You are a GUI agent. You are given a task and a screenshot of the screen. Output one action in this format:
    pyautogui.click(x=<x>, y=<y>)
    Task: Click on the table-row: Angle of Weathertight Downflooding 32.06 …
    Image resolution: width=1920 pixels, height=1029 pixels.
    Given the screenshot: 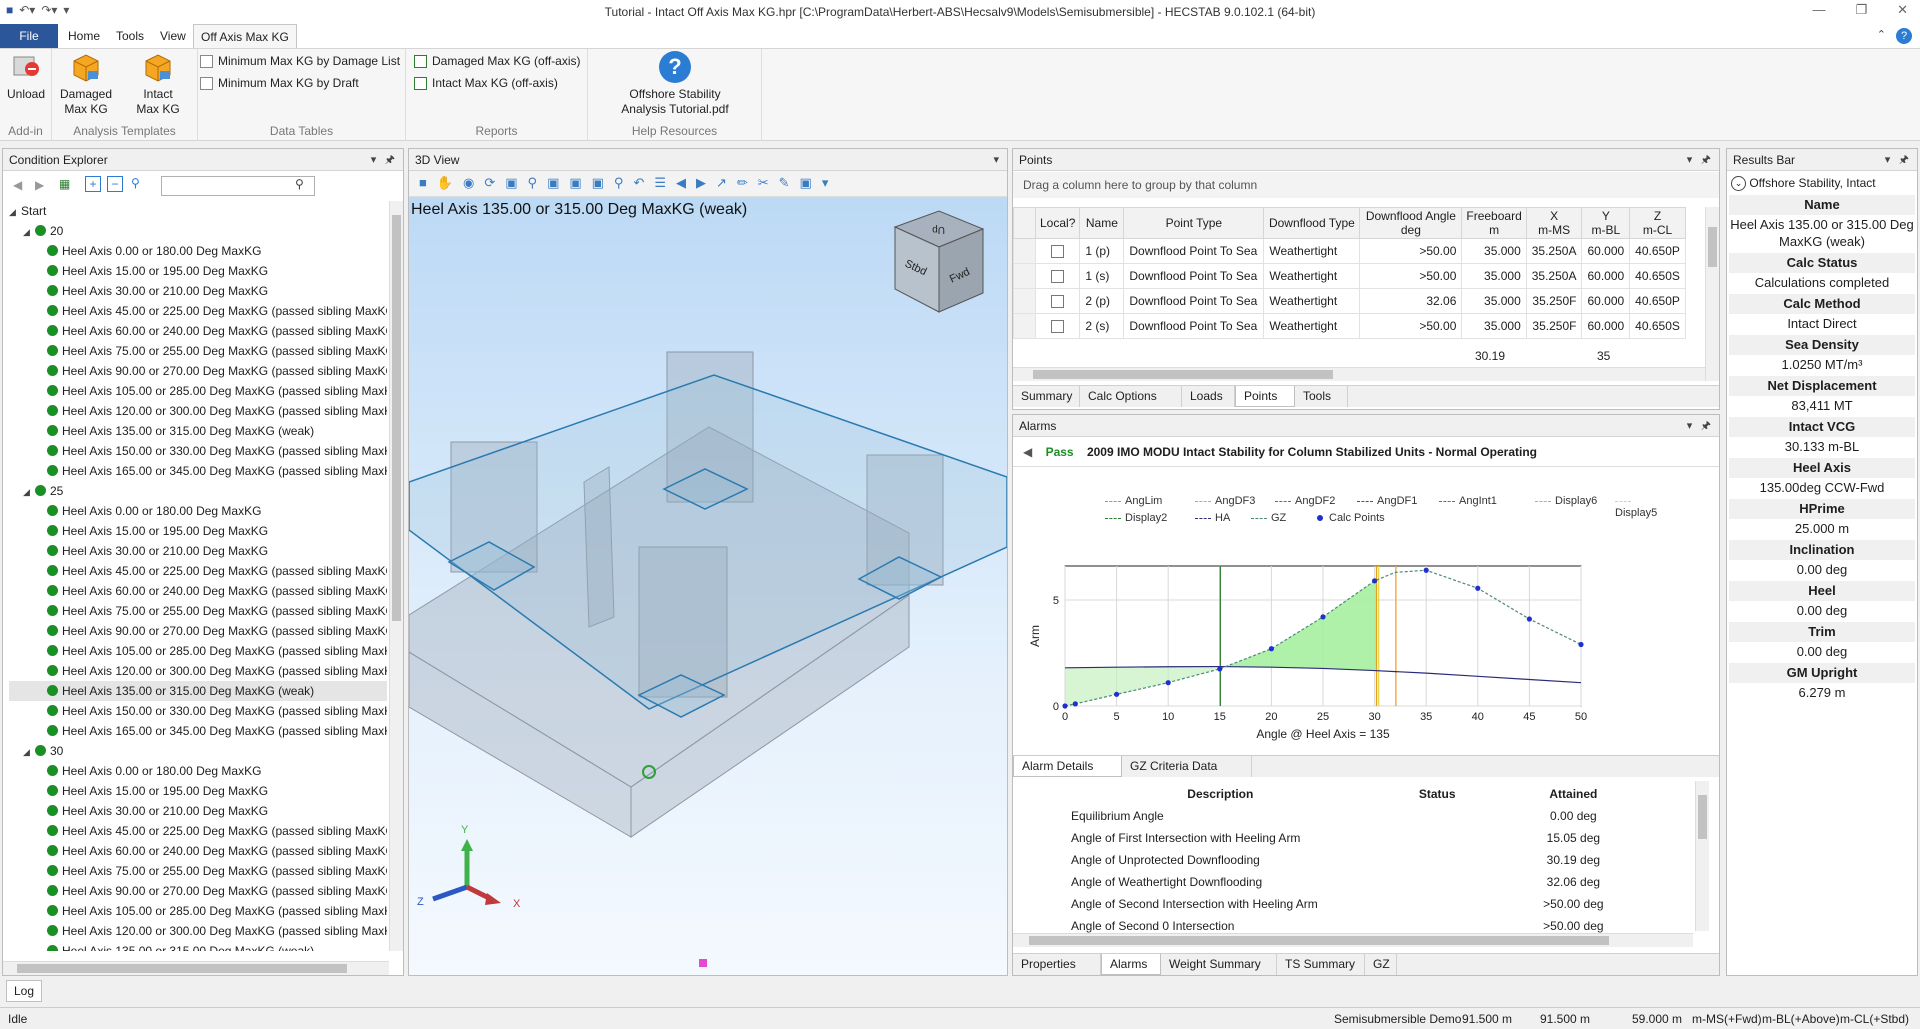 What is the action you would take?
    pyautogui.click(x=1356, y=882)
    